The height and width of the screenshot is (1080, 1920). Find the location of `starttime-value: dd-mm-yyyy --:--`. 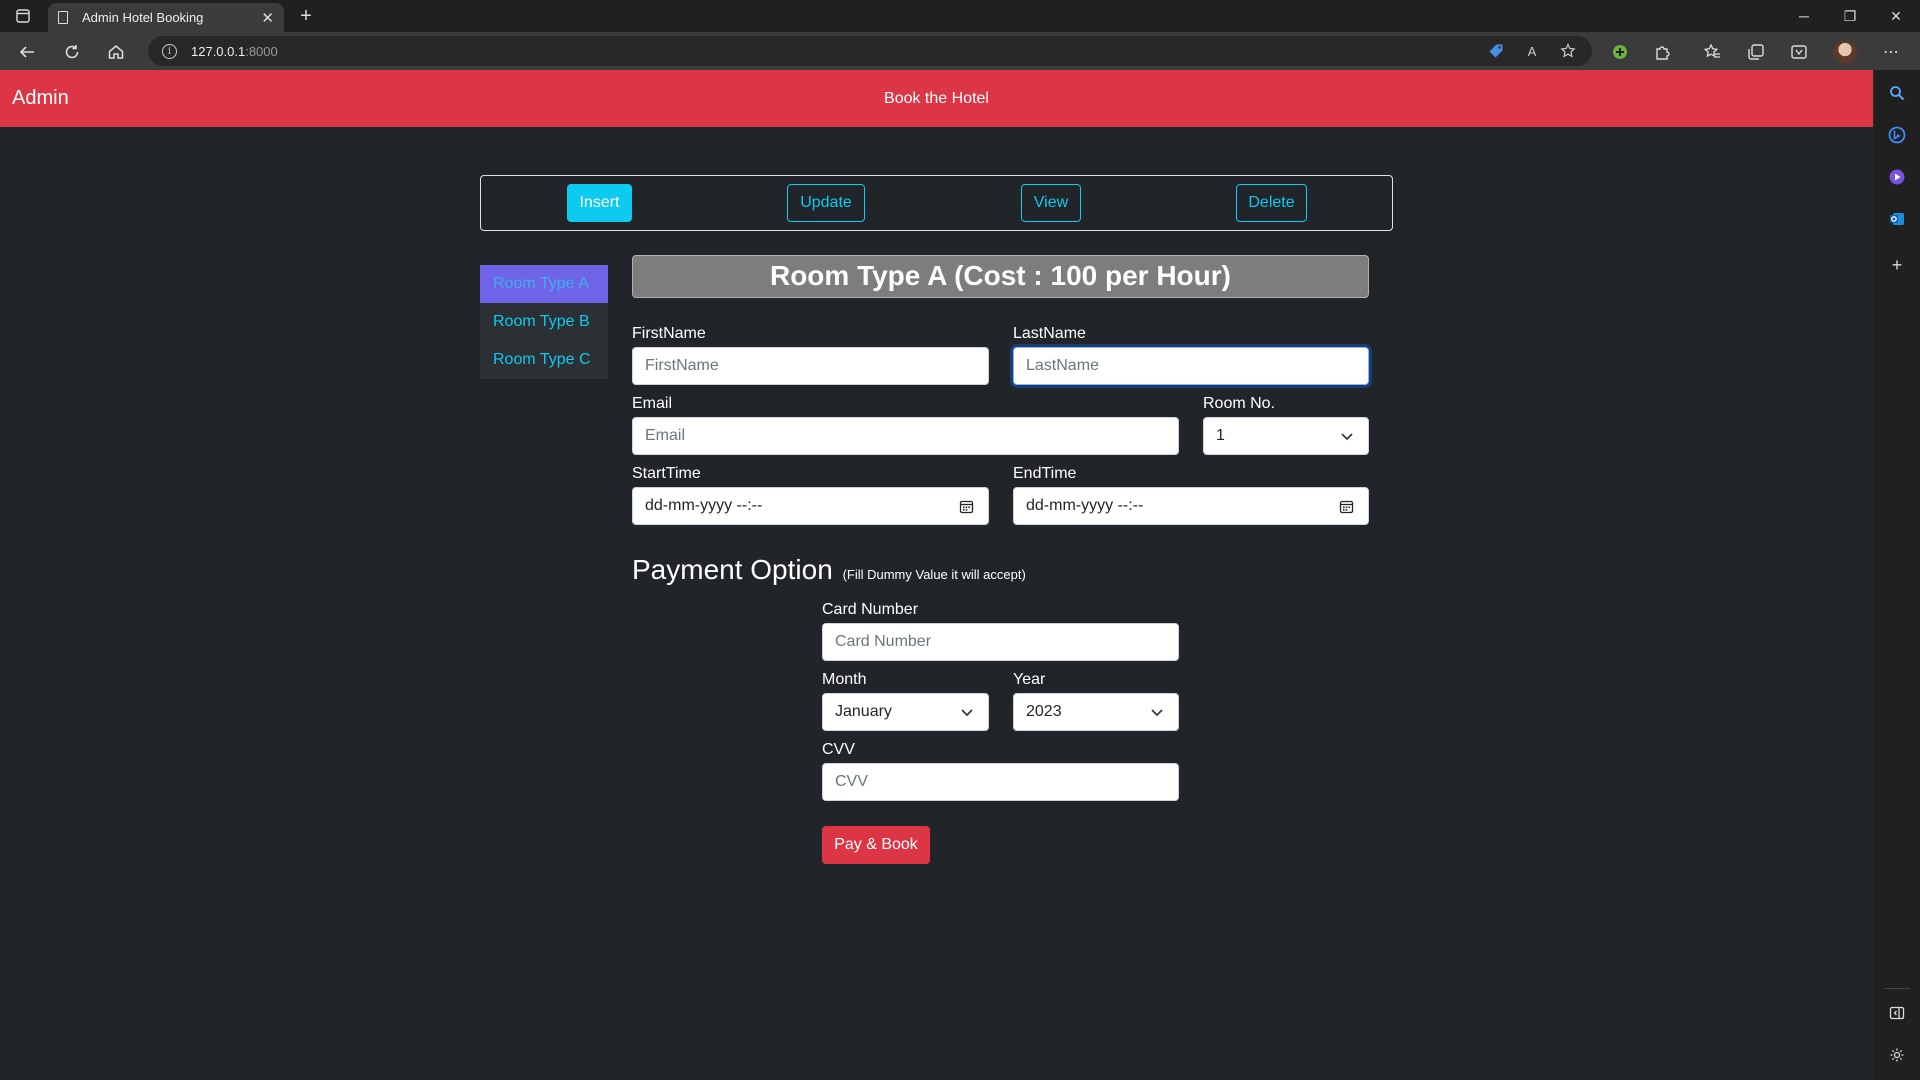

starttime-value: dd-mm-yyyy --:-- is located at coordinates (704, 505).